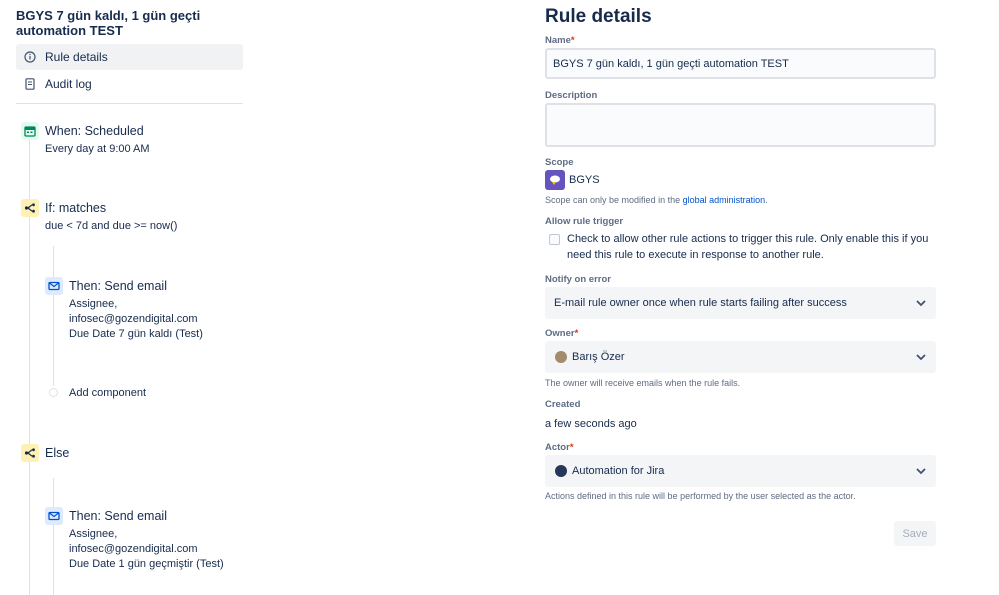 This screenshot has height=595, width=999. I want to click on info-icon, so click(30, 57).